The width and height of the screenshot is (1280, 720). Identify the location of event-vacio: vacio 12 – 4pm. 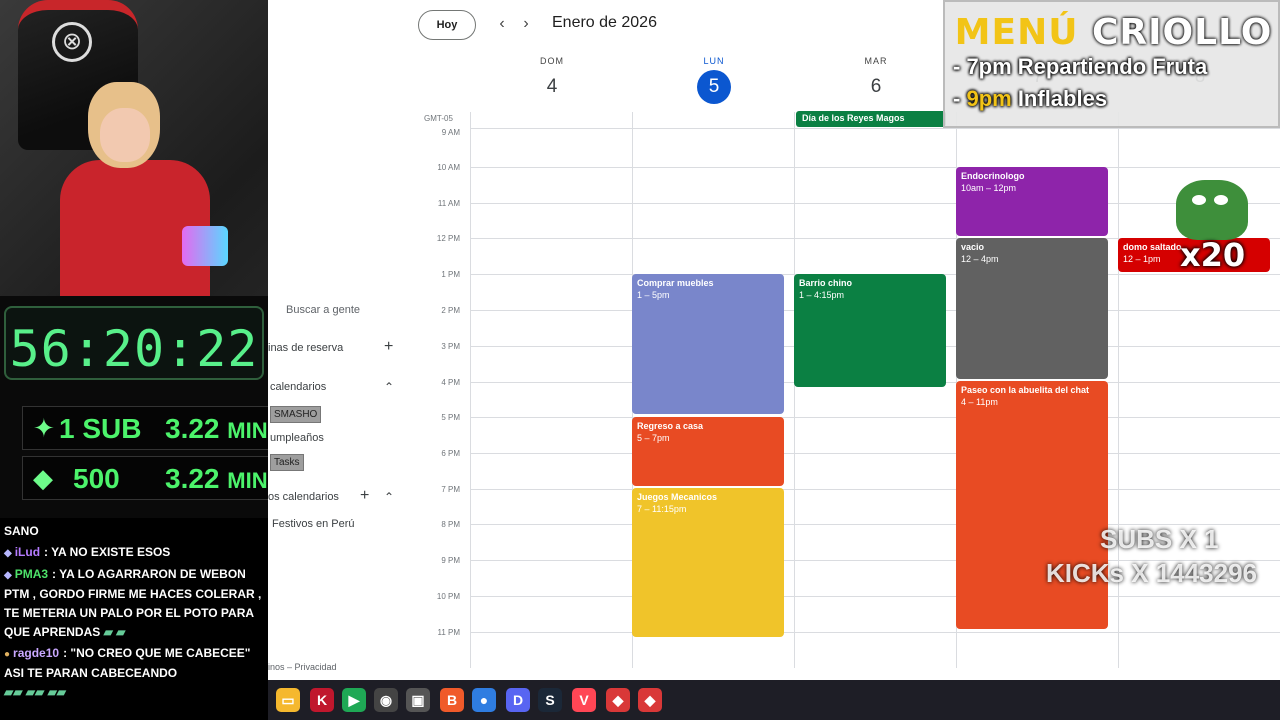
(1032, 308).